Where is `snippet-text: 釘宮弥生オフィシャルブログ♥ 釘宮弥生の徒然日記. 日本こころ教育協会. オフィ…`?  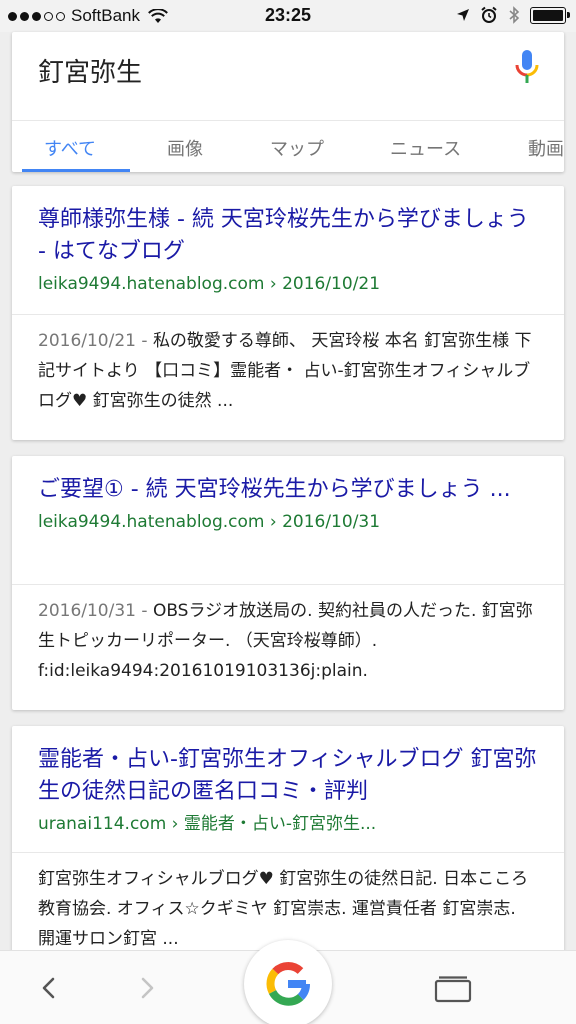
snippet-text: 釘宮弥生オフィシャルブログ♥ 釘宮弥生の徒然日記. 日本こころ教育協会. オフィ… is located at coordinates (283, 909).